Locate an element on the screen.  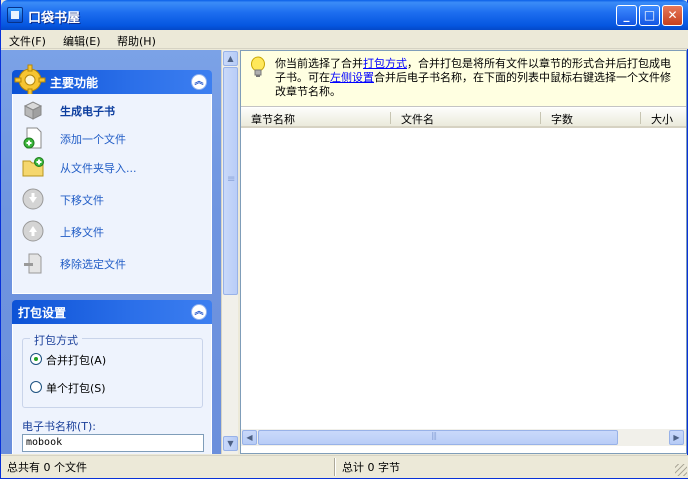
scroll-left-button: ◀ is located at coordinates (249, 437).